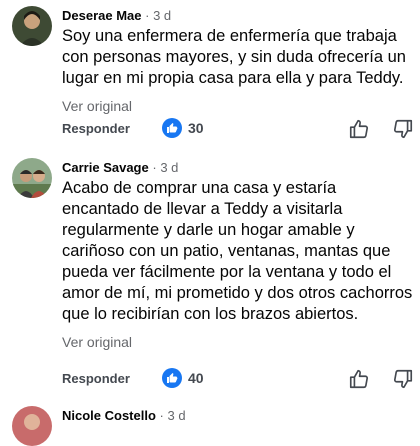 The image size is (420, 446). Describe the element at coordinates (183, 128) in the screenshot. I see `reaction-summary: 30` at that location.